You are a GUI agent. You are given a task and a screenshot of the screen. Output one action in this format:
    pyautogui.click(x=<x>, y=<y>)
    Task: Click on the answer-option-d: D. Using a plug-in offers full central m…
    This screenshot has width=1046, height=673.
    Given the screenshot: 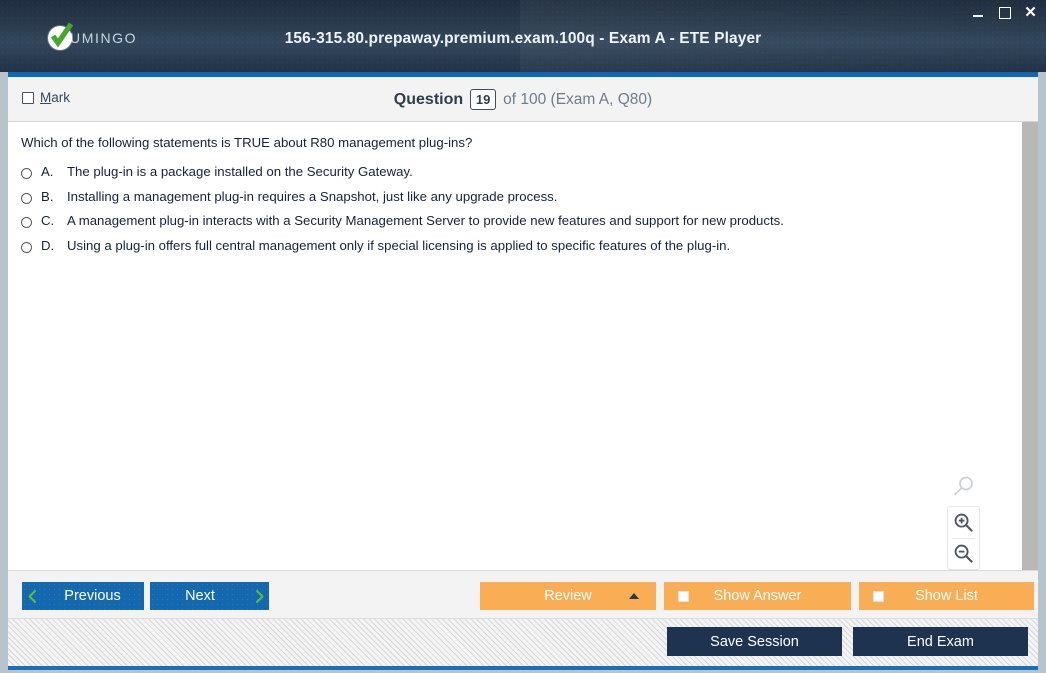 What is the action you would take?
    pyautogui.click(x=516, y=250)
    